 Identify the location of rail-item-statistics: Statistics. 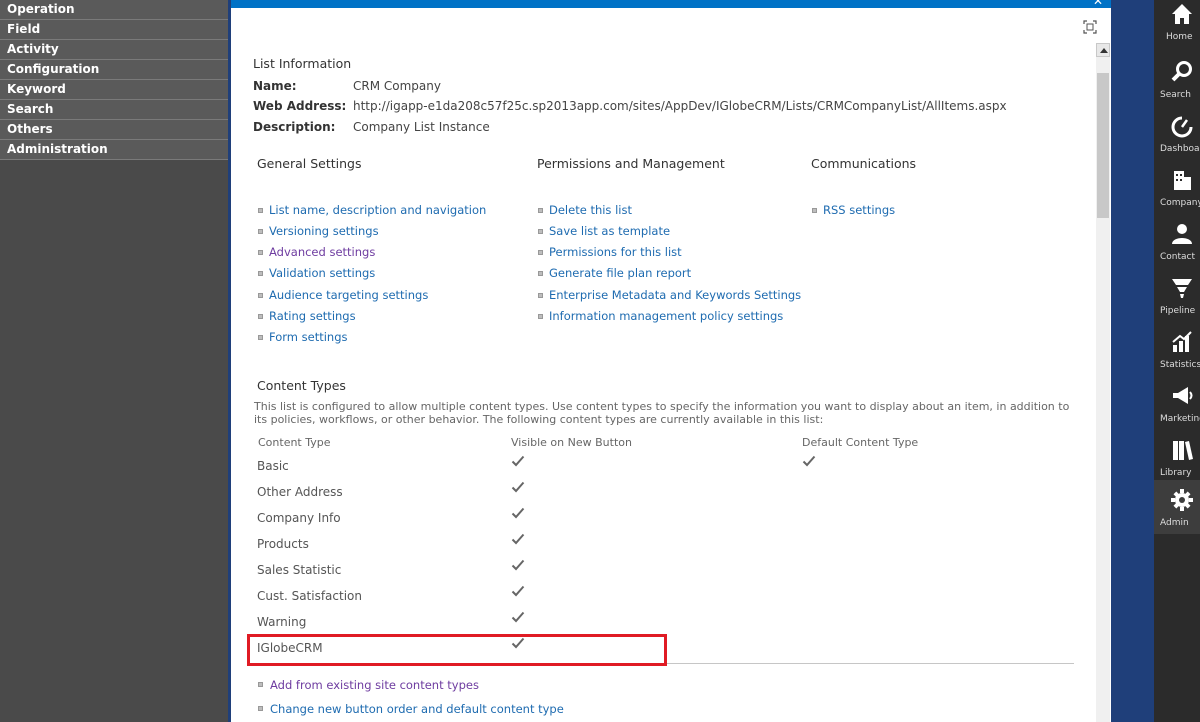
(1177, 349).